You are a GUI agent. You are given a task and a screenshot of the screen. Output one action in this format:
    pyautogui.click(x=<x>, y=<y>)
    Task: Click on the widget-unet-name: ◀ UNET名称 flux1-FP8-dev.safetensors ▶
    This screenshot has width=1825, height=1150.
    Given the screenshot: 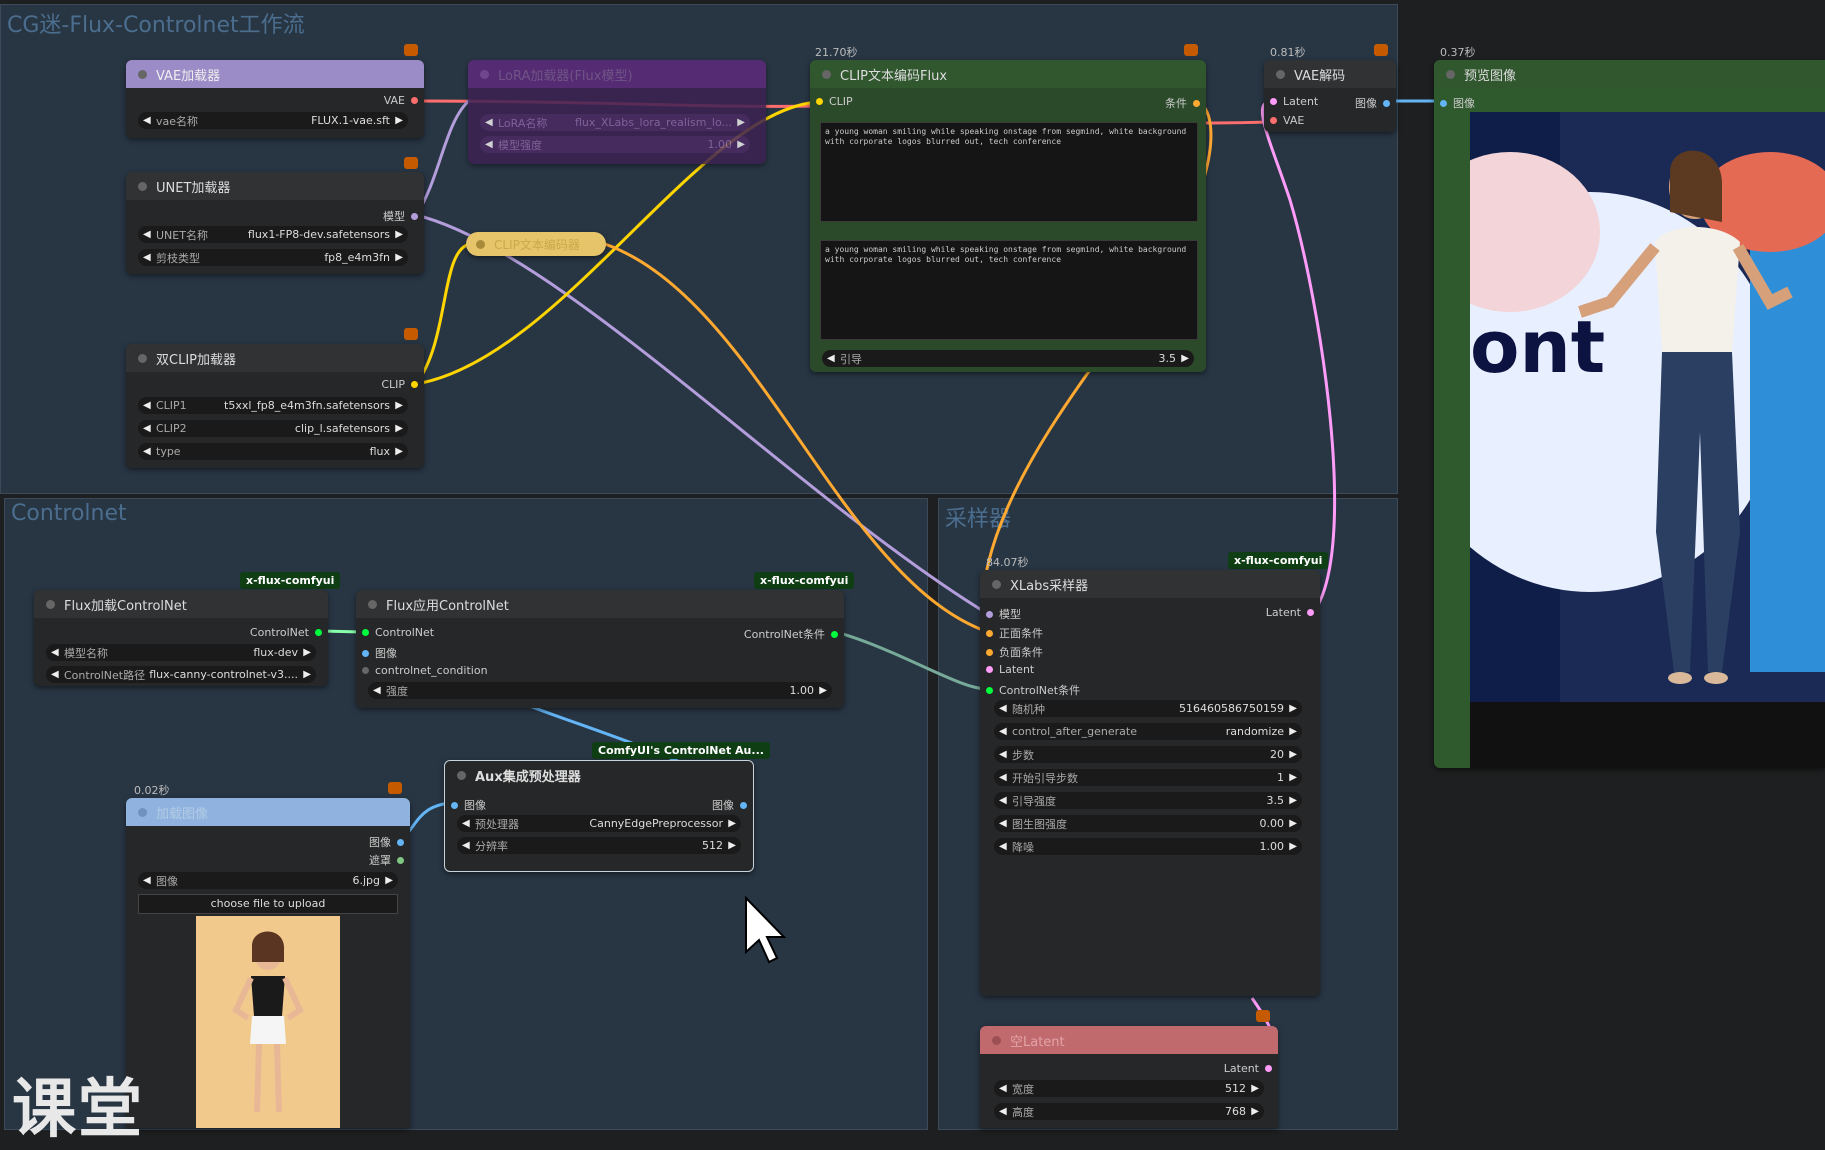 What is the action you would take?
    pyautogui.click(x=273, y=234)
    